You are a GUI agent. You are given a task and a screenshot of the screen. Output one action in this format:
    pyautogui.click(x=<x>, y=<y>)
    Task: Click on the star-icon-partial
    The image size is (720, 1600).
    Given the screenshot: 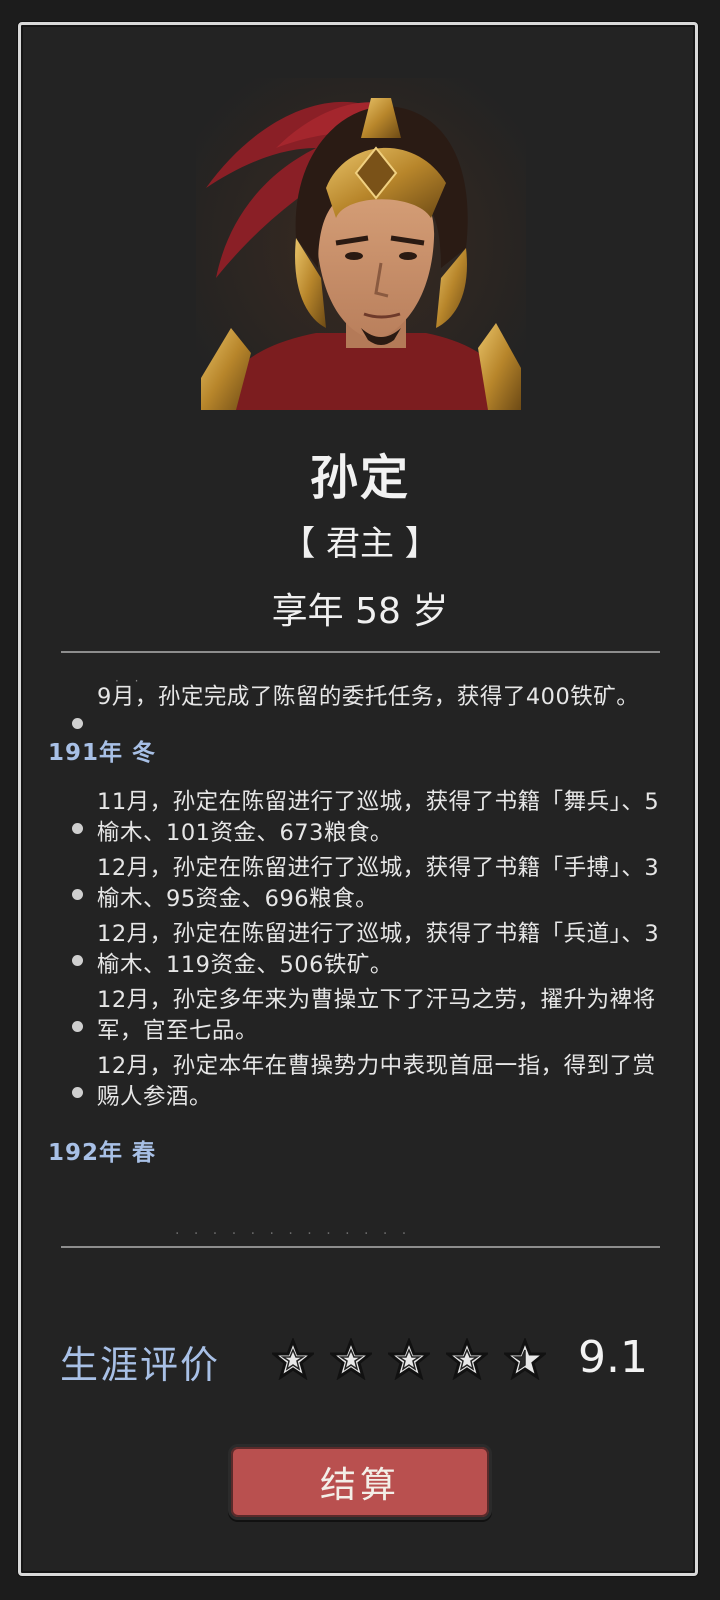 What is the action you would take?
    pyautogui.click(x=525, y=1359)
    